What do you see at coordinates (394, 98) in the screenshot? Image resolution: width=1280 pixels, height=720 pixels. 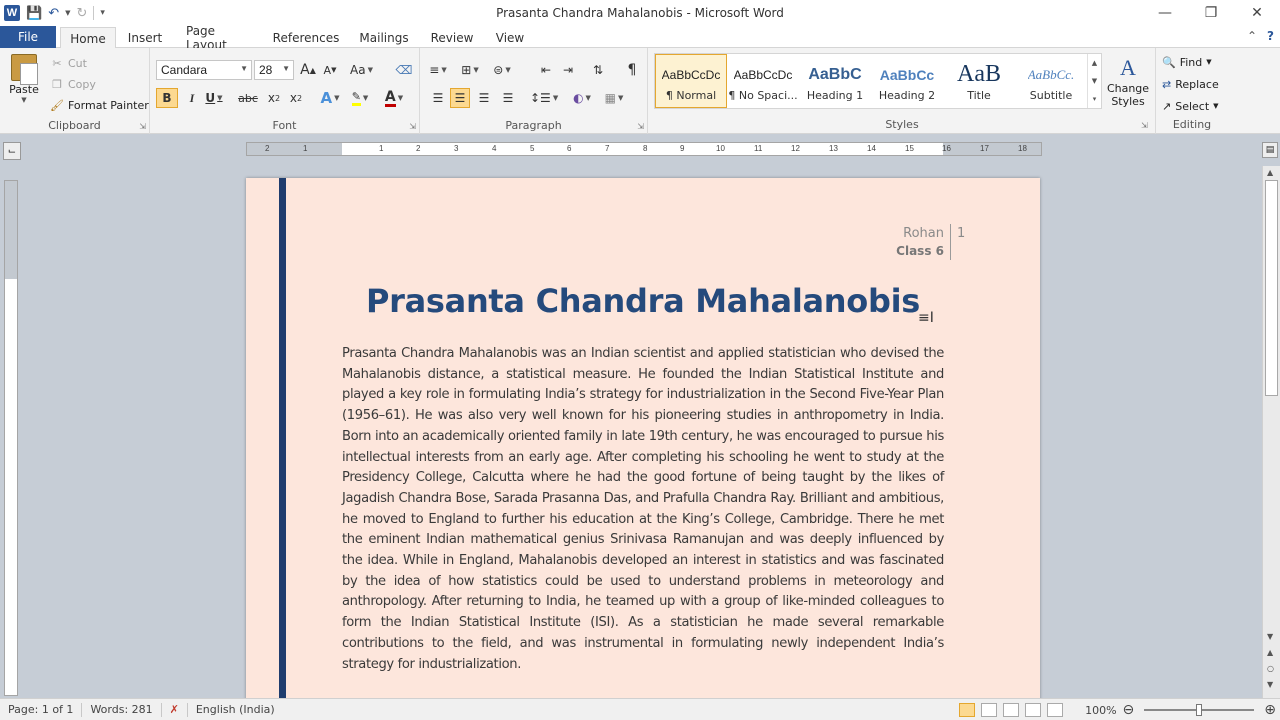 I see `font-color-button: A ▼` at bounding box center [394, 98].